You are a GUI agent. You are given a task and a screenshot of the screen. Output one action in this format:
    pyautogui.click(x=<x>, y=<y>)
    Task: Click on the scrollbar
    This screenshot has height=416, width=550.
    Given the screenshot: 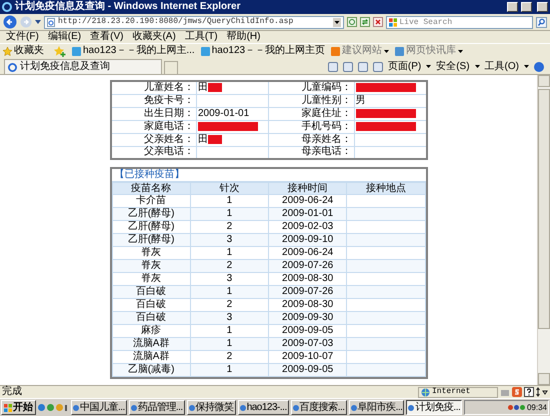 What is the action you would take?
    pyautogui.click(x=543, y=230)
    